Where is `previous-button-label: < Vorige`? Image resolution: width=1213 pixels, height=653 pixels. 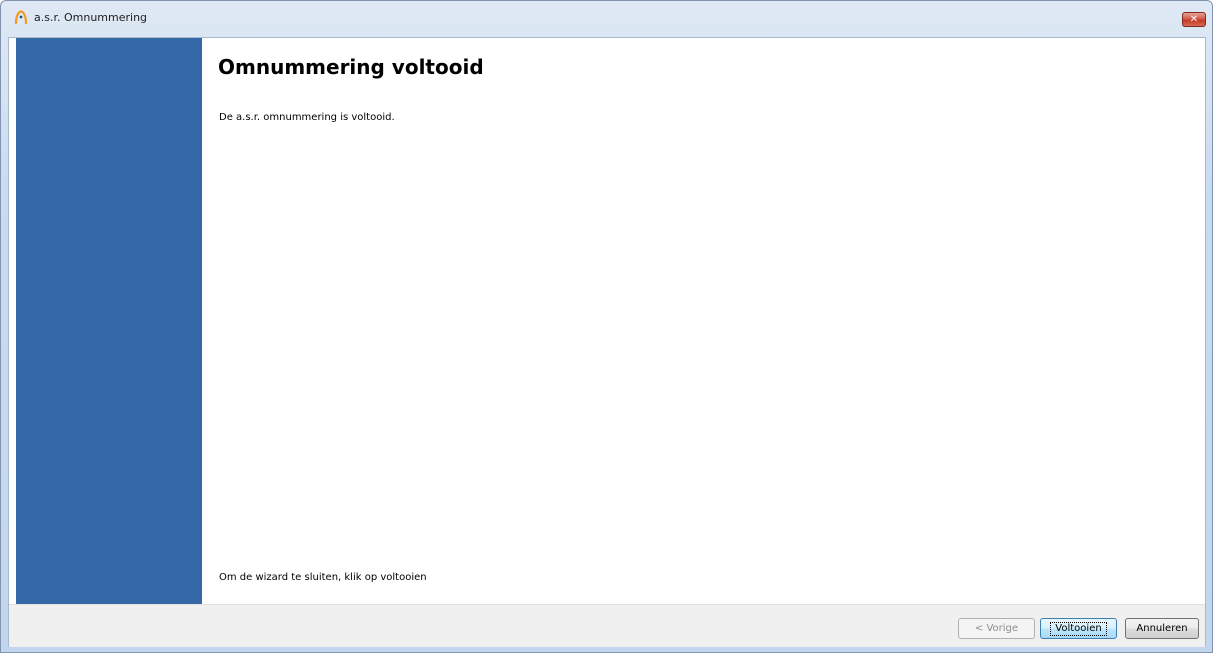 previous-button-label: < Vorige is located at coordinates (996, 628).